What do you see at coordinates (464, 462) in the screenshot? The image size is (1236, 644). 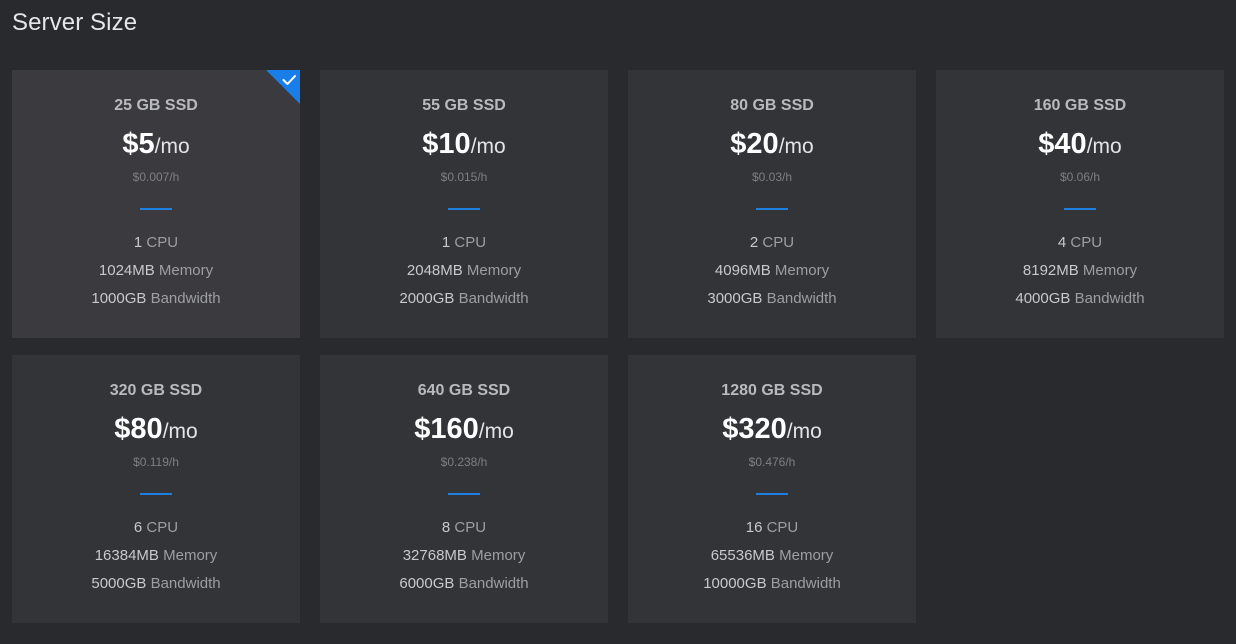 I see `plan-hourly-price: $0.238/h` at bounding box center [464, 462].